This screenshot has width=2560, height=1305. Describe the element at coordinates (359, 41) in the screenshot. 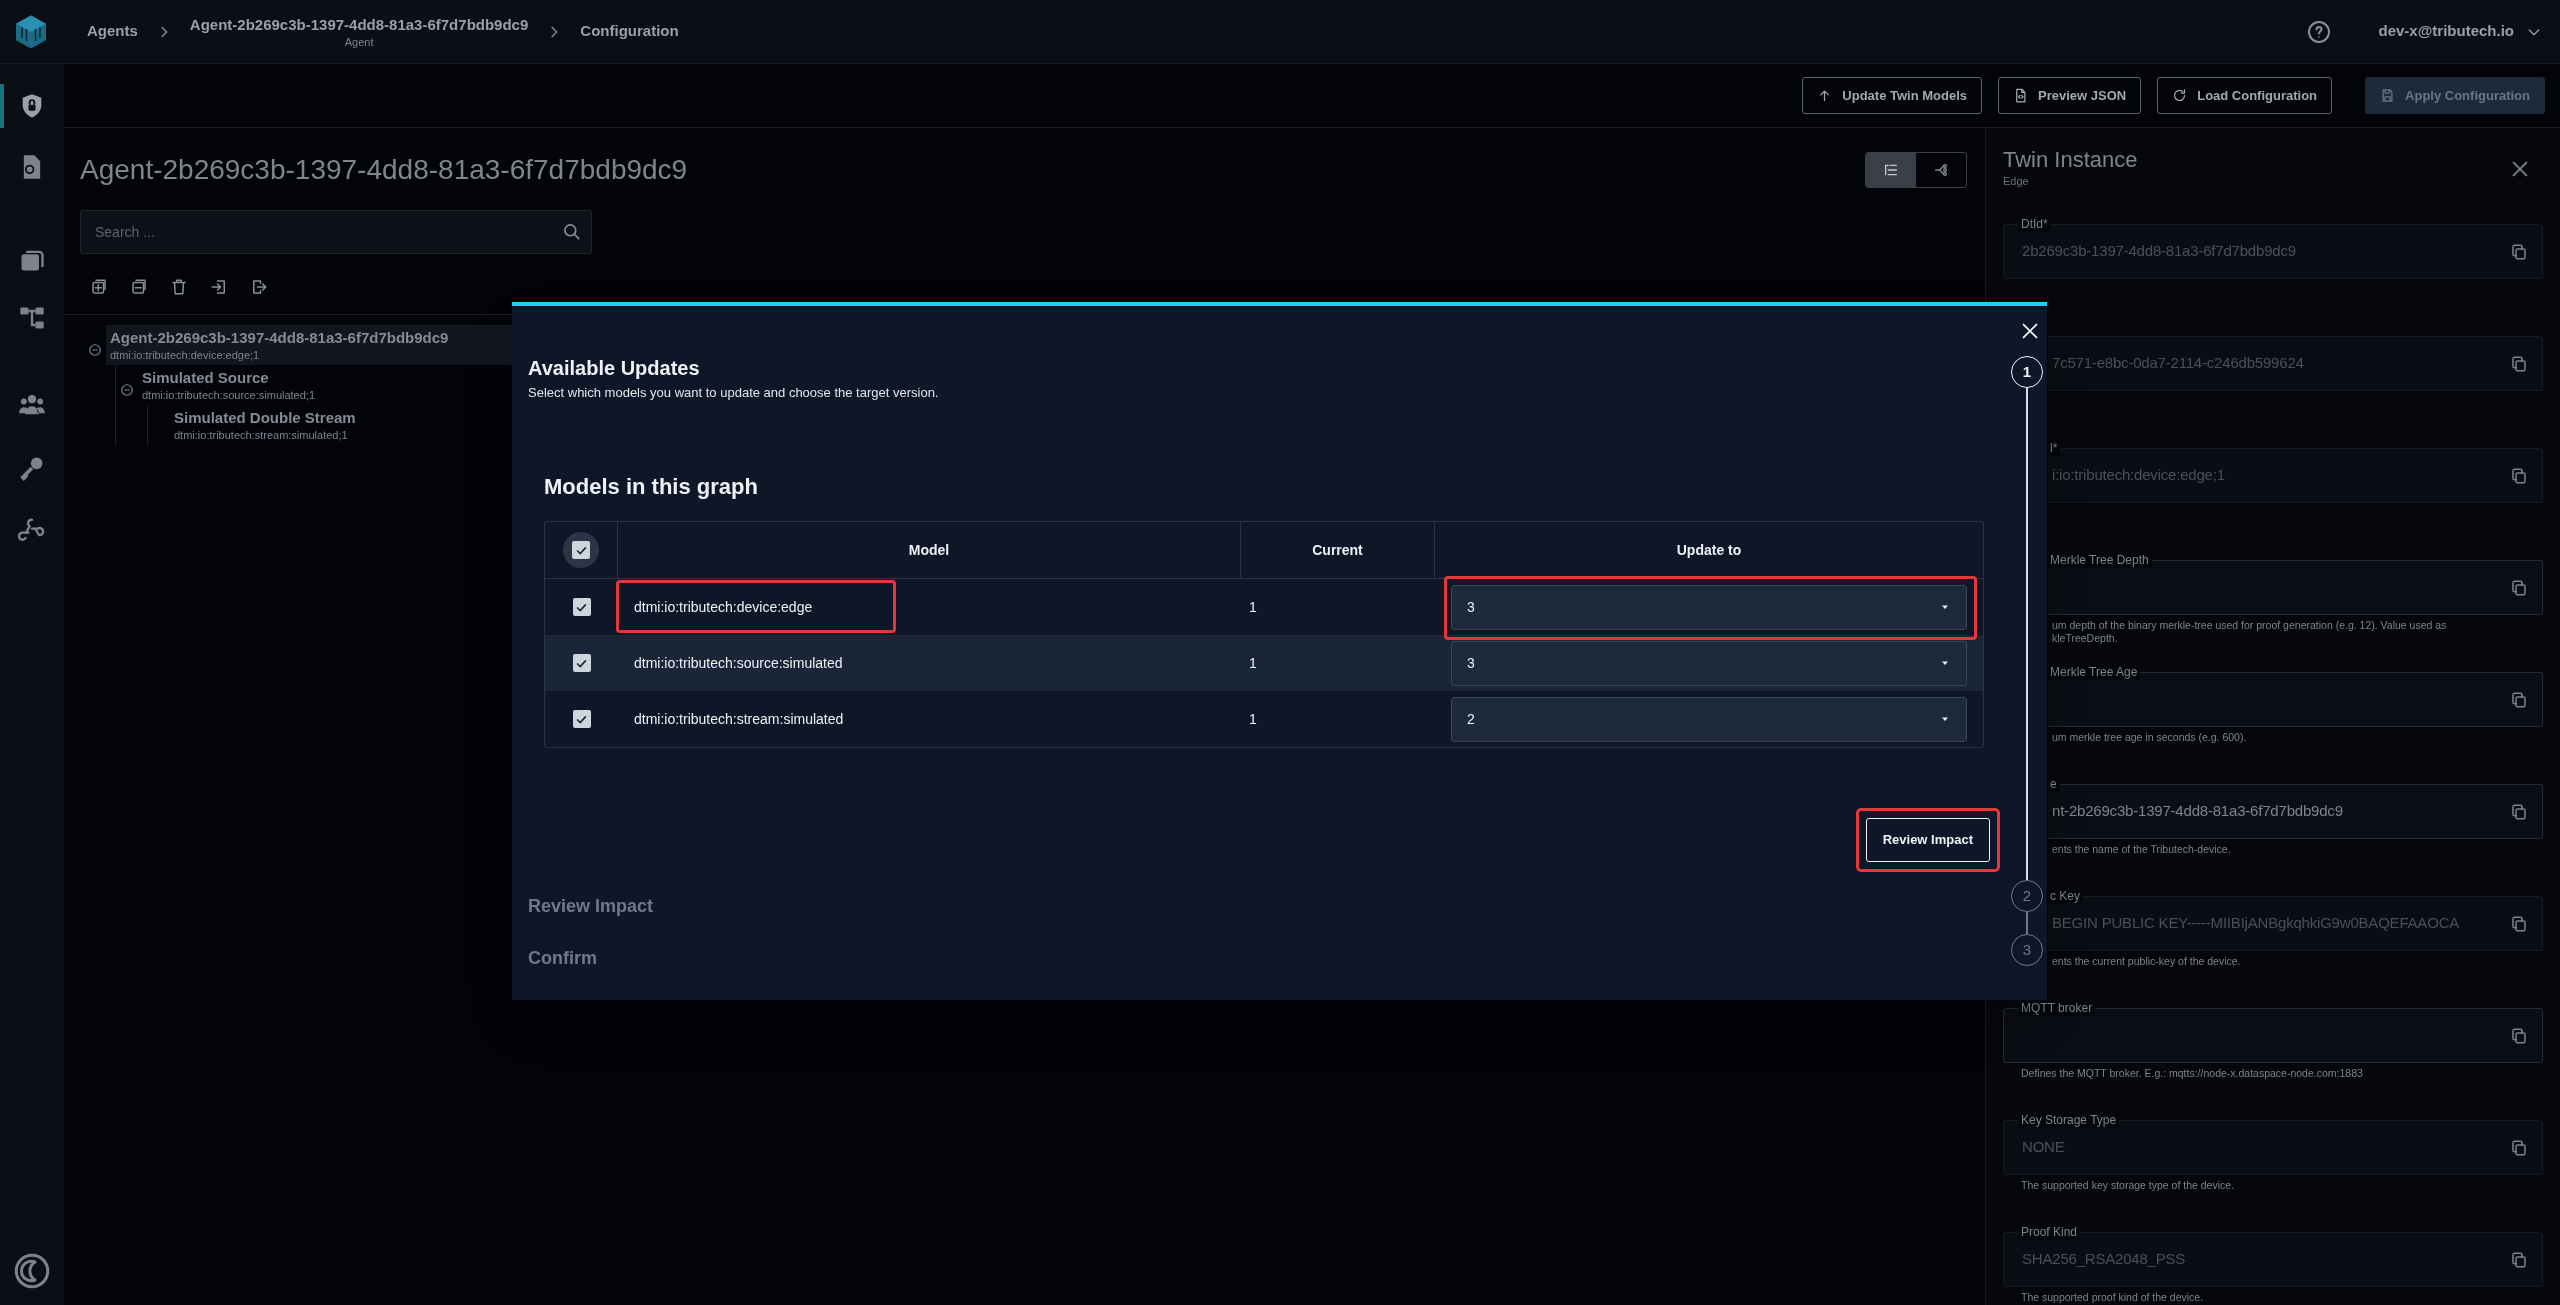

I see `breadcrumb-sublabel: Agent` at that location.